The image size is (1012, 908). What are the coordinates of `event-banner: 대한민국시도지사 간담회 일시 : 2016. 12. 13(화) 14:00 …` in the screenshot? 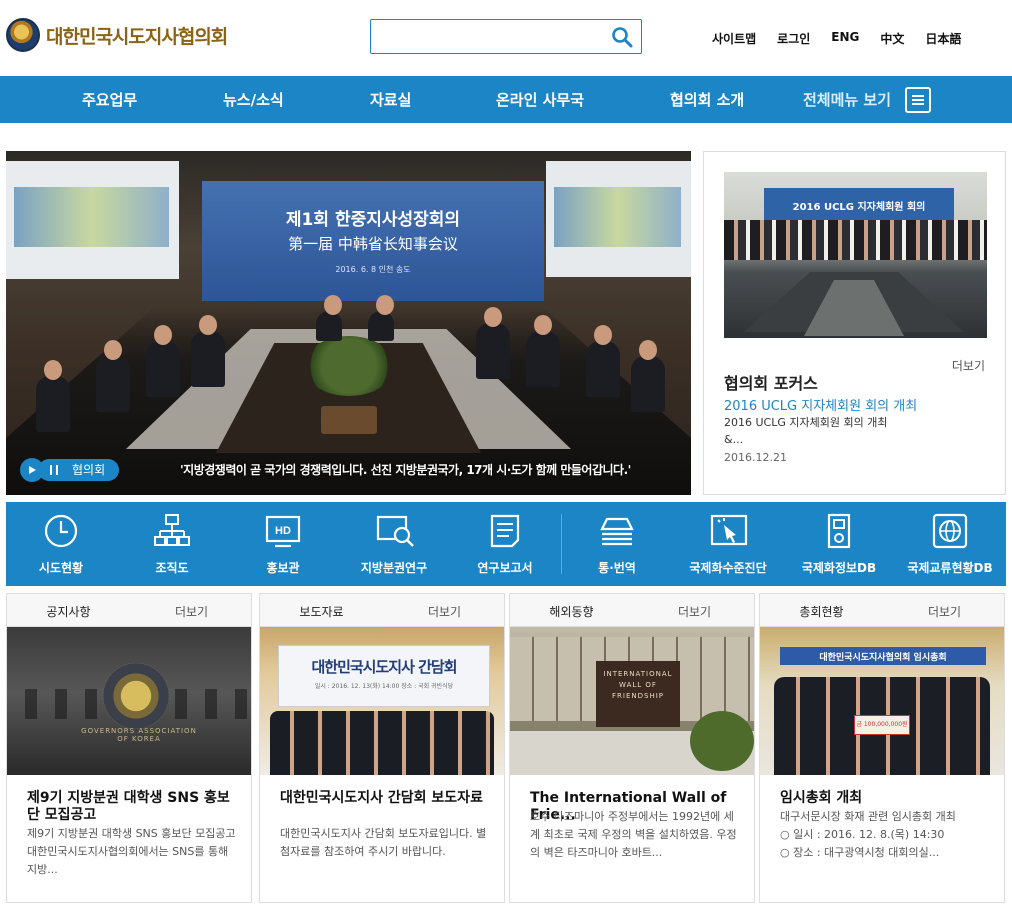 It's located at (384, 676).